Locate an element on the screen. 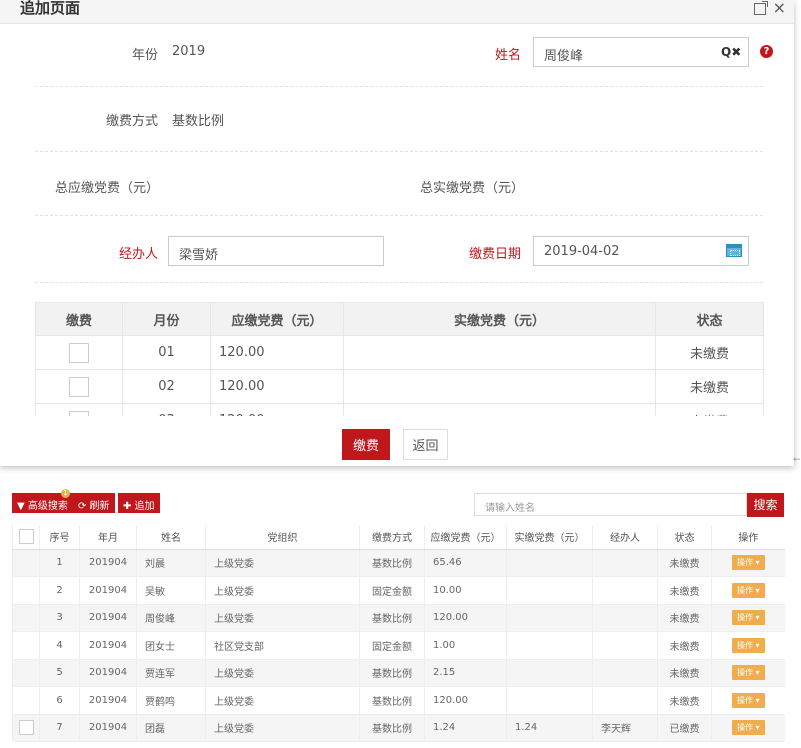 This screenshot has height=748, width=801. table-row: 2 201904 吴敏 上级党委 固定金额 10.00 未缴费 操作 ▾ is located at coordinates (398, 590).